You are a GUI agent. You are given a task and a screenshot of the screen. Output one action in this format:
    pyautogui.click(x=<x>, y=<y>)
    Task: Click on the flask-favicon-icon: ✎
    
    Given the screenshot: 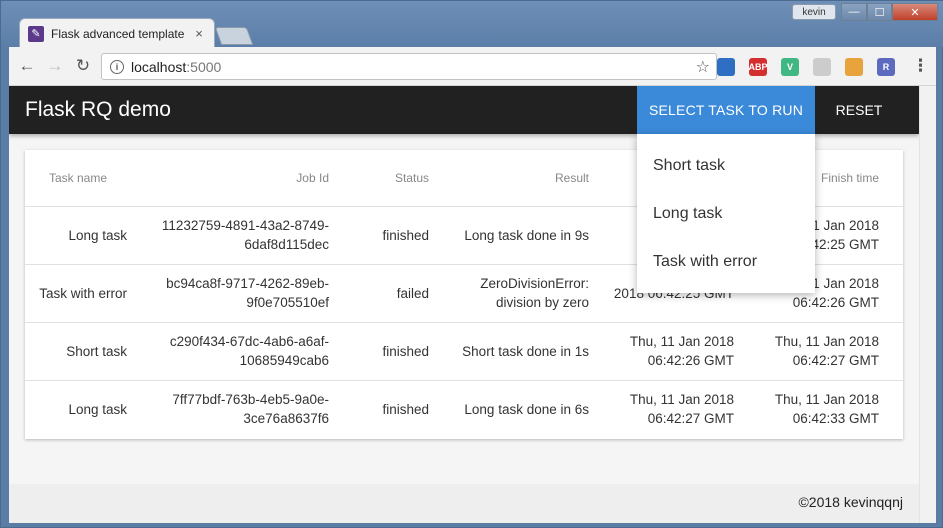 What is the action you would take?
    pyautogui.click(x=36, y=33)
    